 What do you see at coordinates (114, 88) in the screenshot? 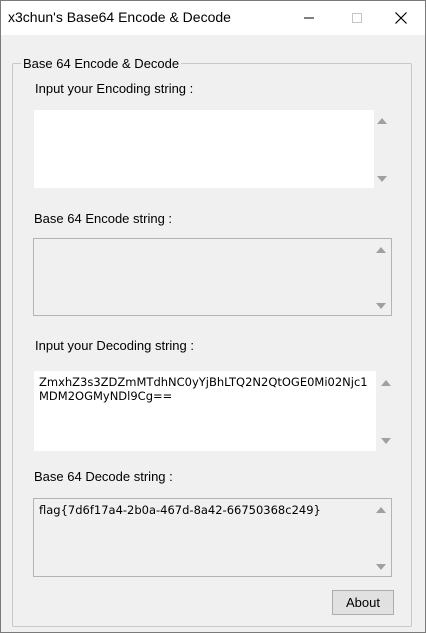
I see `encode-input-label: Input your Encoding string :` at bounding box center [114, 88].